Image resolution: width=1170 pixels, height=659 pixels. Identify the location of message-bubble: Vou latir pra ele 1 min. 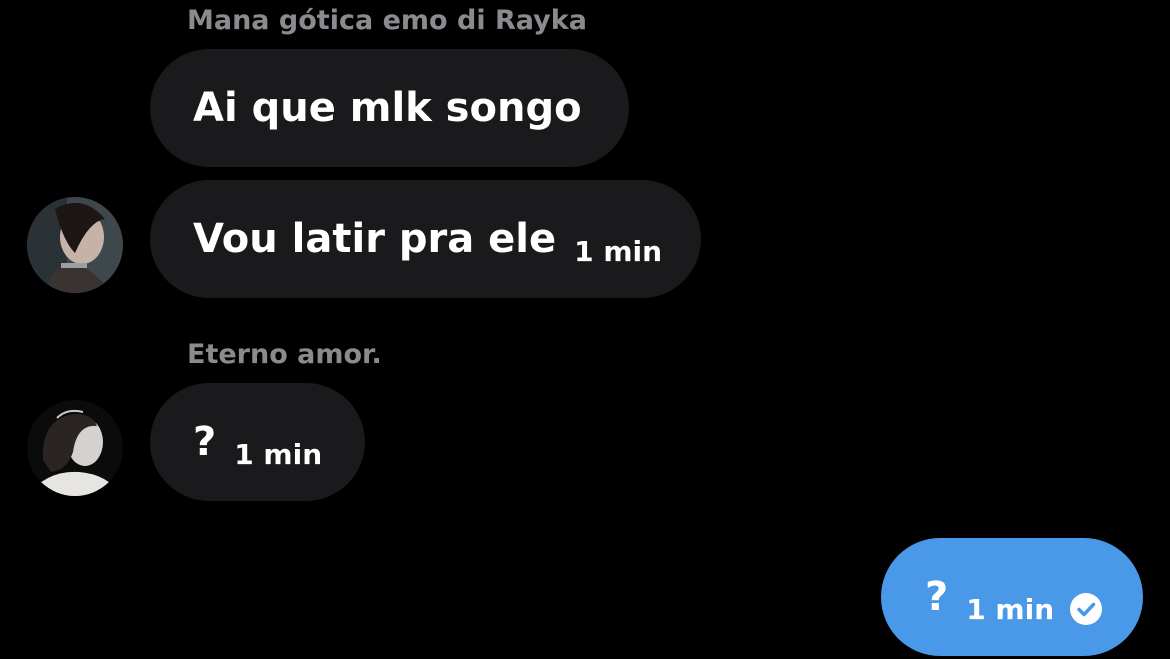
(425, 239).